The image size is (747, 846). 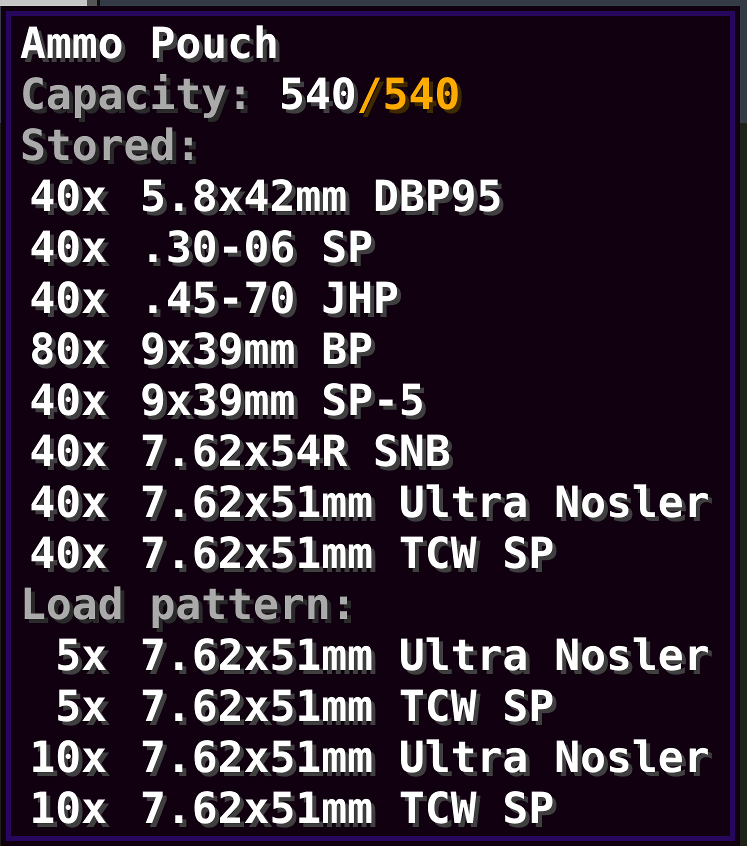 What do you see at coordinates (321, 197) in the screenshot?
I see `ammo-name: 5.8x42mm DBP95` at bounding box center [321, 197].